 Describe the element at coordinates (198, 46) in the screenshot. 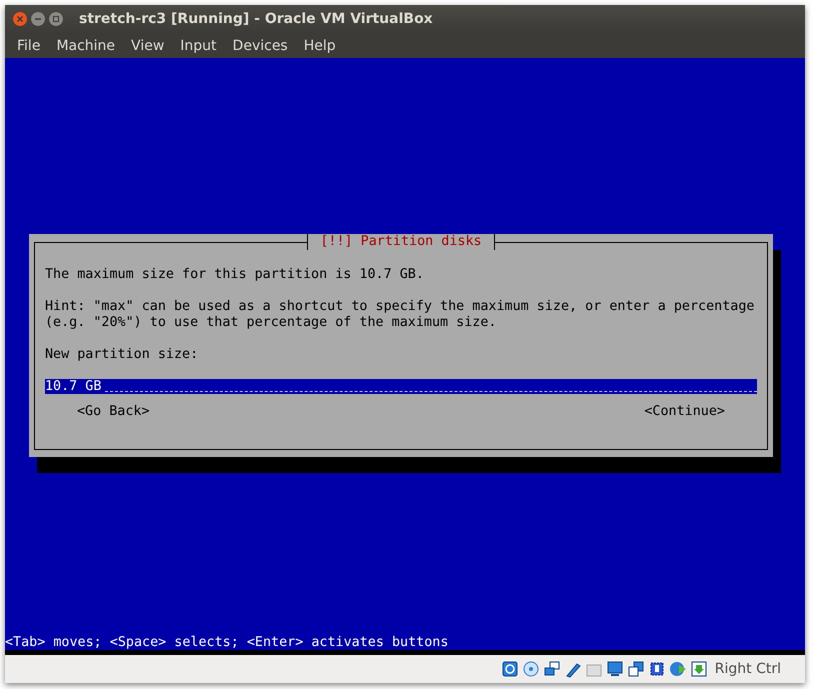

I see `menu-item: Input` at that location.